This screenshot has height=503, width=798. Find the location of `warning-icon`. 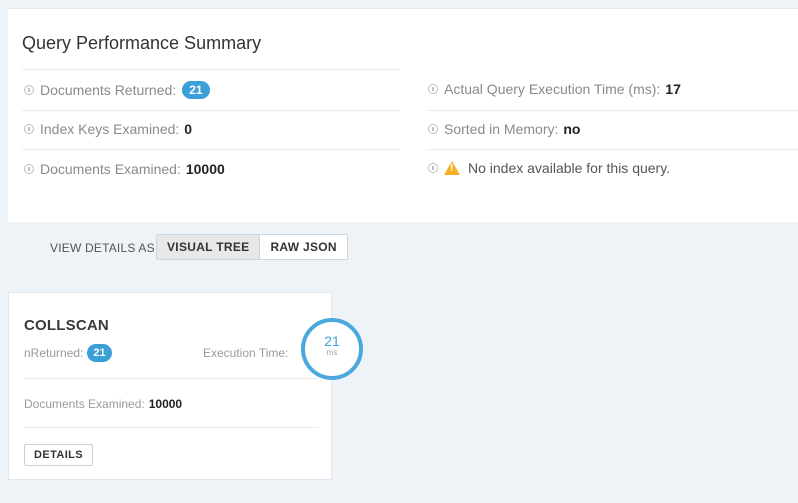

warning-icon is located at coordinates (452, 168).